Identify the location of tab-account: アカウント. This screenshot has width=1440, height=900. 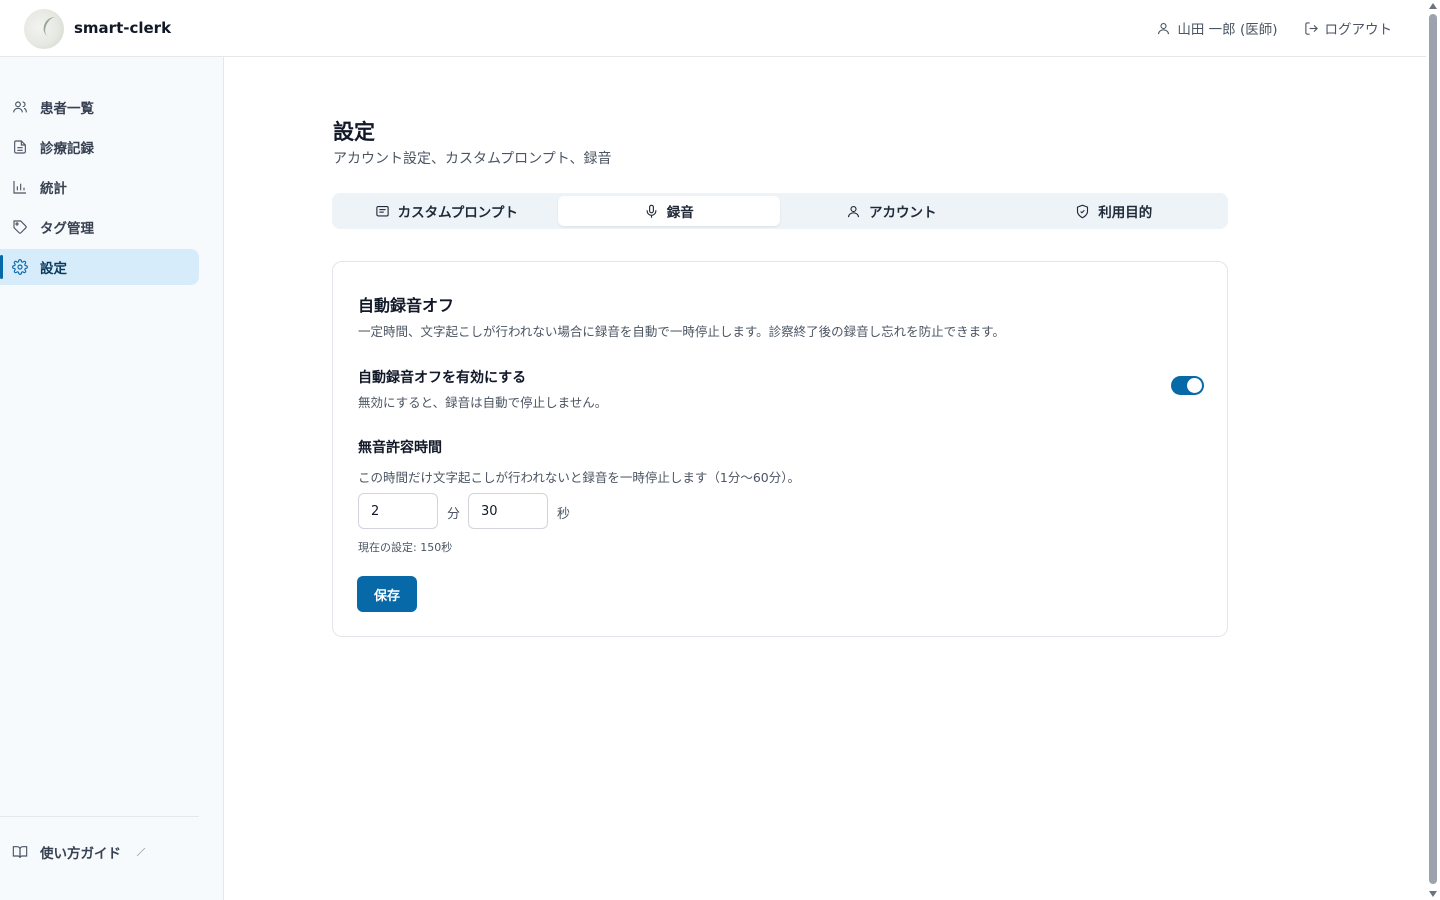
(891, 211).